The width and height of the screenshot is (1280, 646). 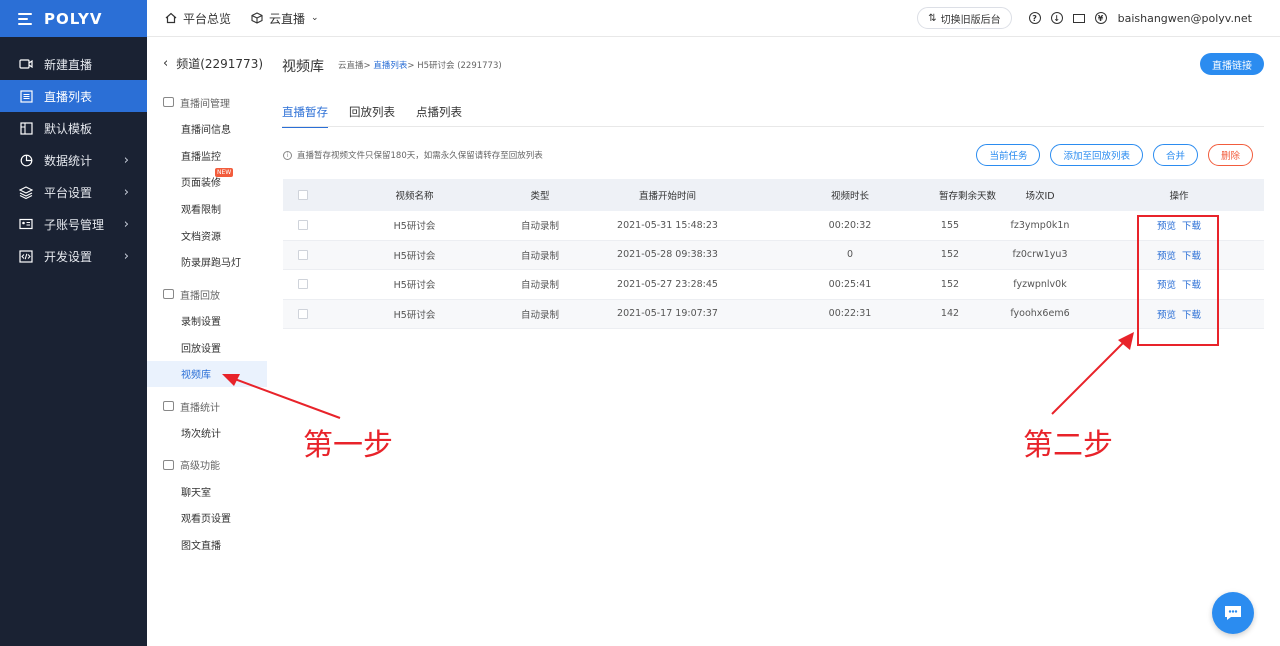 What do you see at coordinates (166, 63) in the screenshot?
I see `chevron-left-icon: ‹` at bounding box center [166, 63].